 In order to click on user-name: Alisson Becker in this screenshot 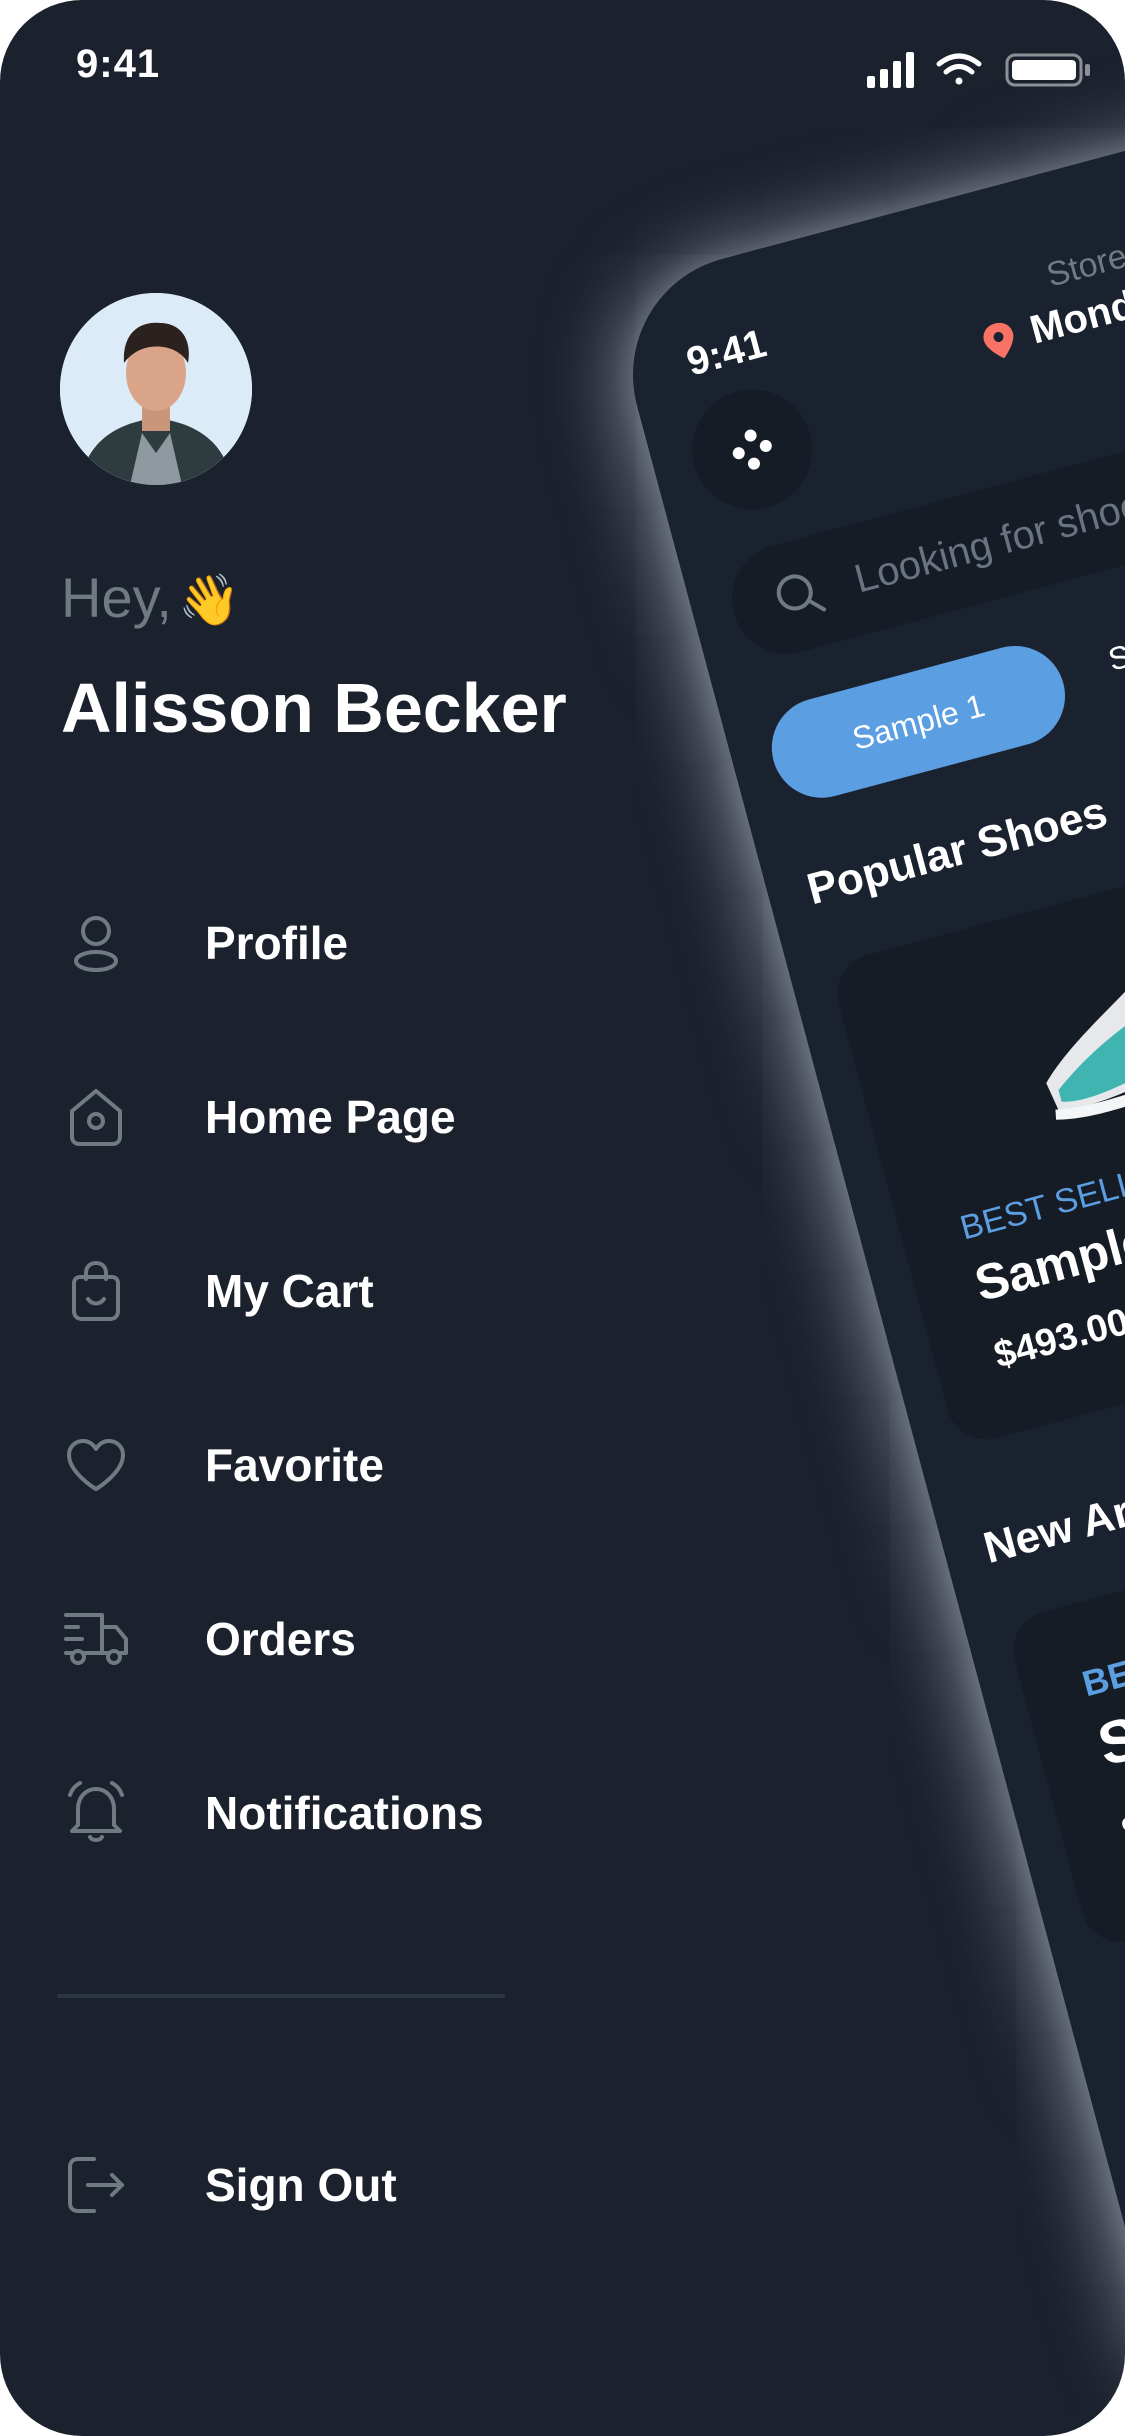, I will do `click(314, 708)`.